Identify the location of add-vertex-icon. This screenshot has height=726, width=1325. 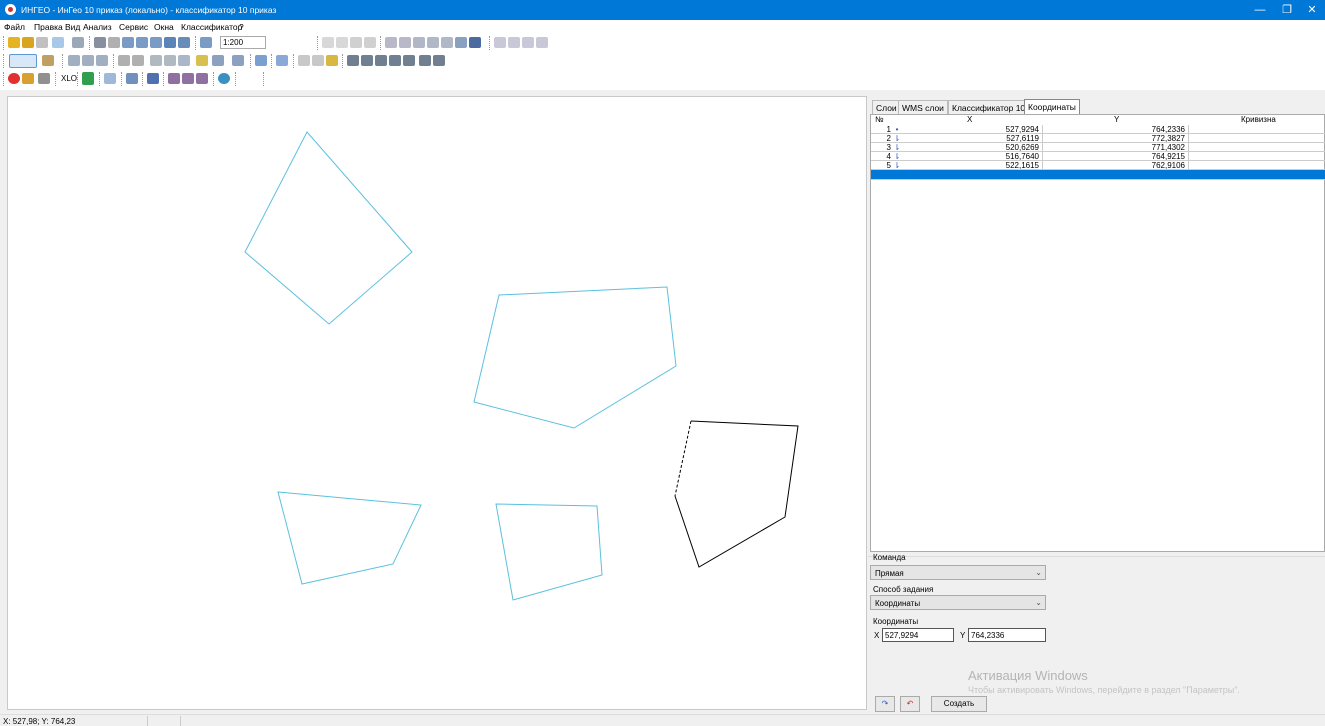
(156, 60).